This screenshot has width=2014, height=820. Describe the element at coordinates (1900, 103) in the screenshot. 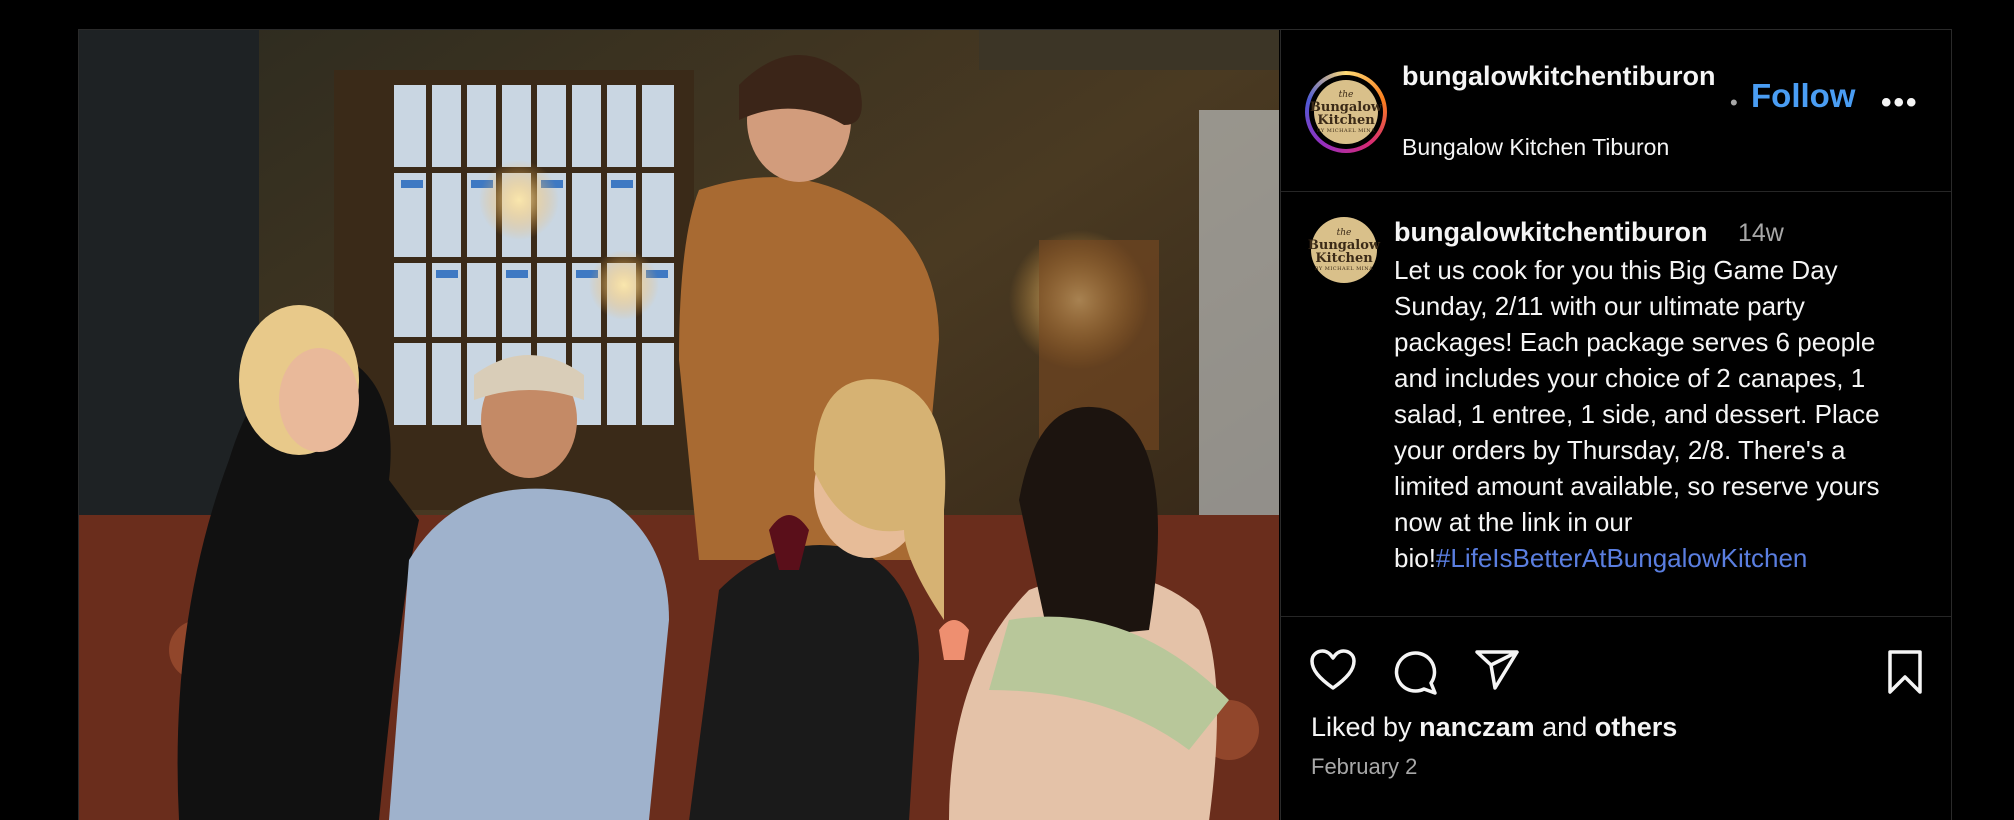

I see `more-options-icon: •••` at that location.